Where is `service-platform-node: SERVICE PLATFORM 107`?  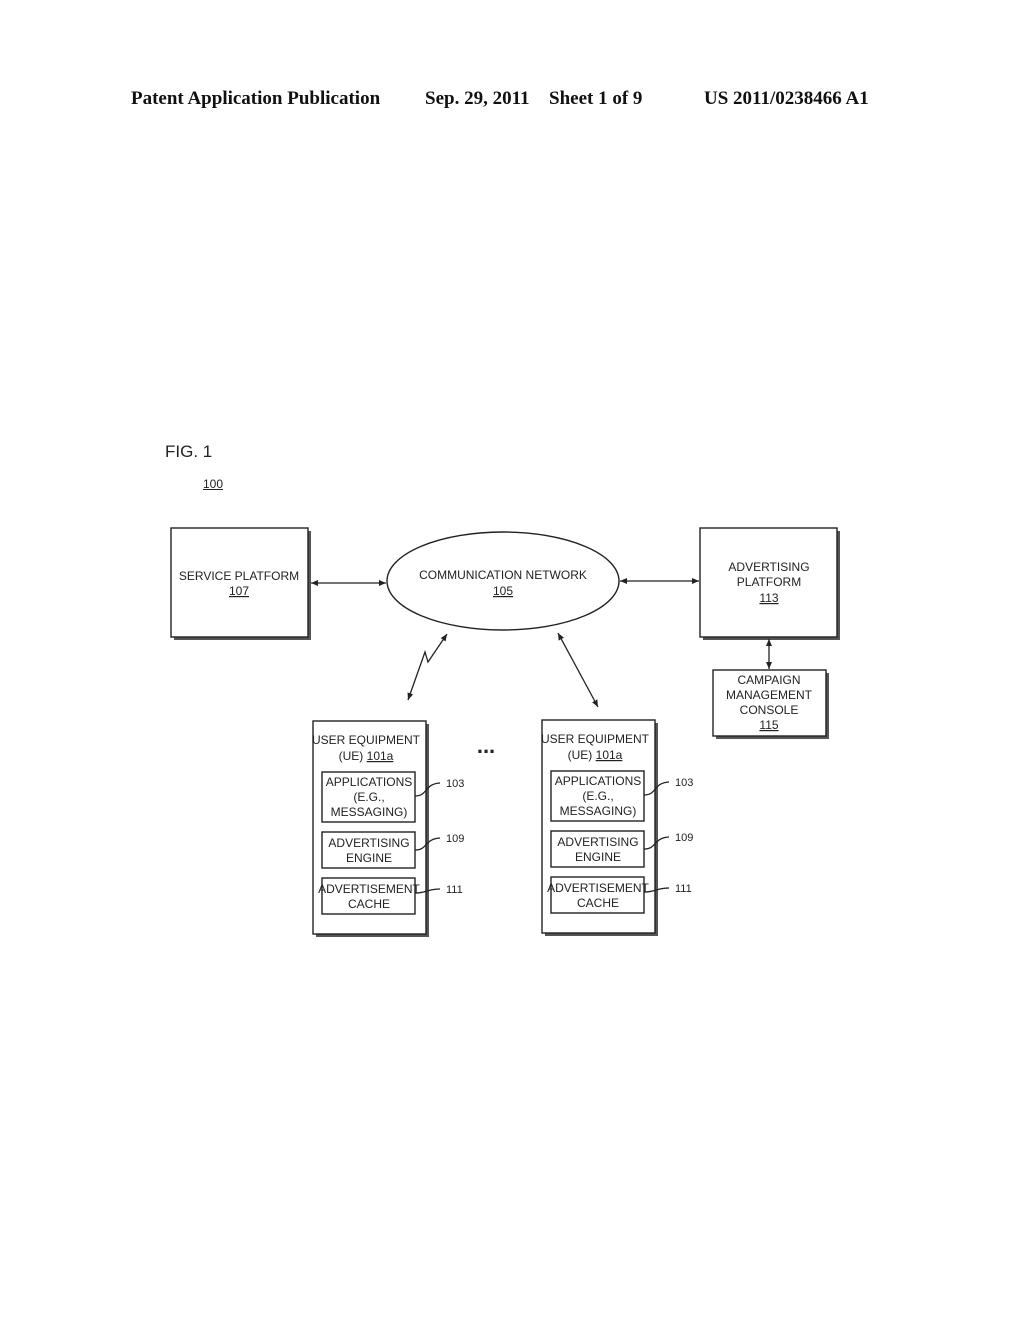 service-platform-node: SERVICE PLATFORM 107 is located at coordinates (240, 583).